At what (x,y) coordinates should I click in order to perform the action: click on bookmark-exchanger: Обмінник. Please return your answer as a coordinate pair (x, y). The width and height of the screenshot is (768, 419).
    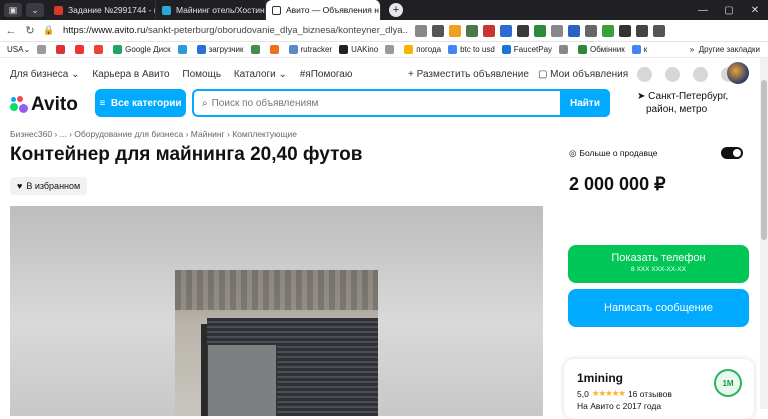
    Looking at the image, I should click on (601, 49).